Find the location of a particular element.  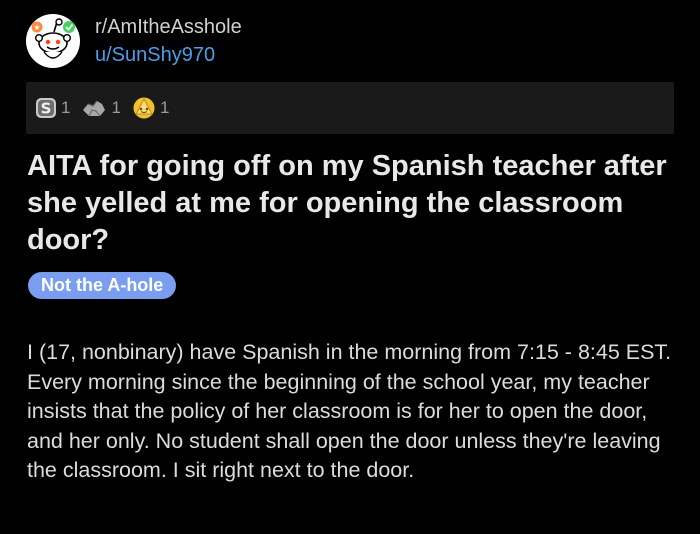

silver-award-icon: S is located at coordinates (46, 108).